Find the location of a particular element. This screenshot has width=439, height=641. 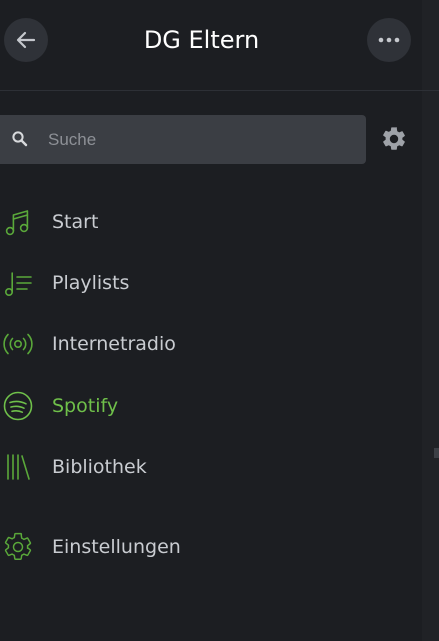

nav-label-bibliothek: Bibliothek is located at coordinates (99, 467).